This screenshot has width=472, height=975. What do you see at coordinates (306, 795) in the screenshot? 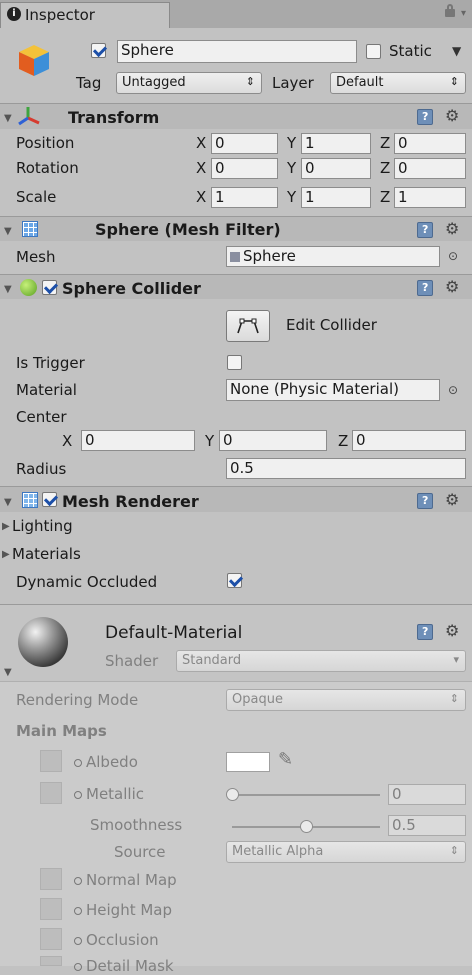
I see `metallic-slider-track` at bounding box center [306, 795].